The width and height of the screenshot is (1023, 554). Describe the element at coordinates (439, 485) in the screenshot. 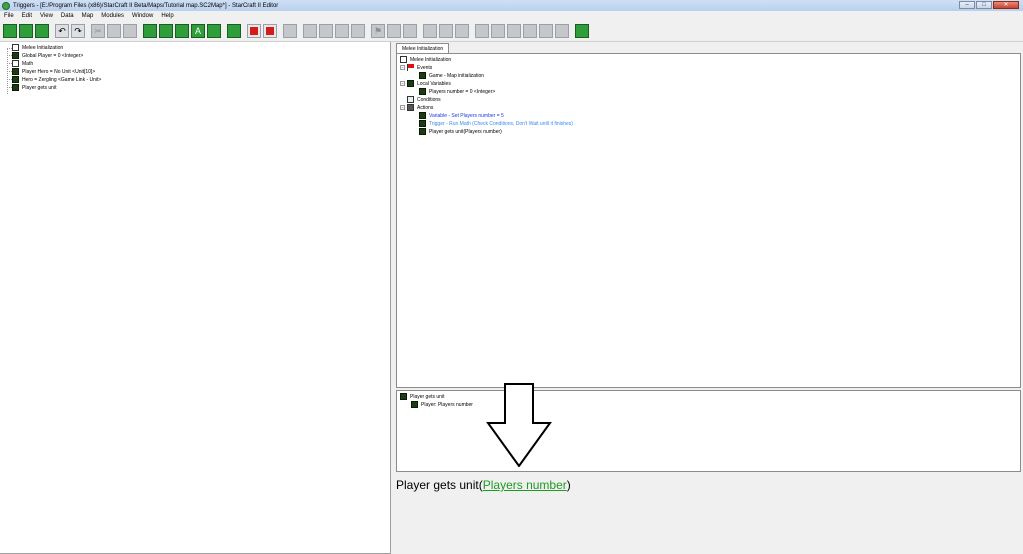

I see `function-summary-prefix: Player gets unit(` at that location.